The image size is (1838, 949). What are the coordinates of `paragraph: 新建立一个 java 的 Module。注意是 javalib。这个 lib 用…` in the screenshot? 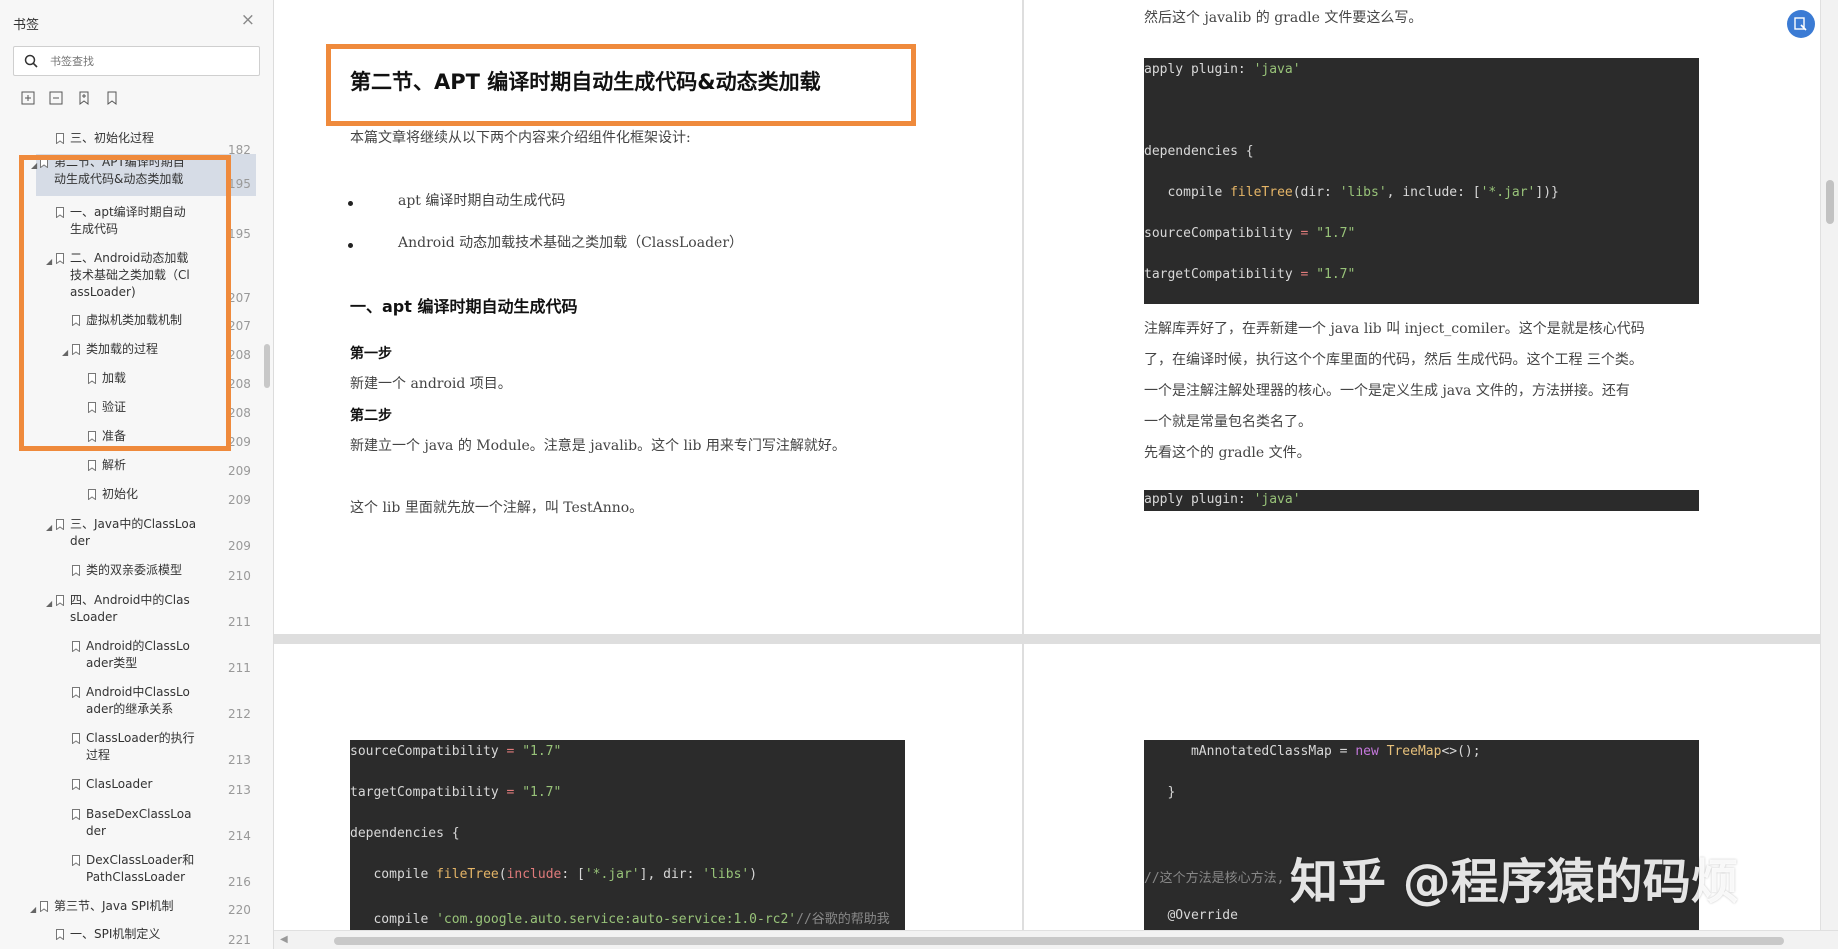 It's located at (598, 446).